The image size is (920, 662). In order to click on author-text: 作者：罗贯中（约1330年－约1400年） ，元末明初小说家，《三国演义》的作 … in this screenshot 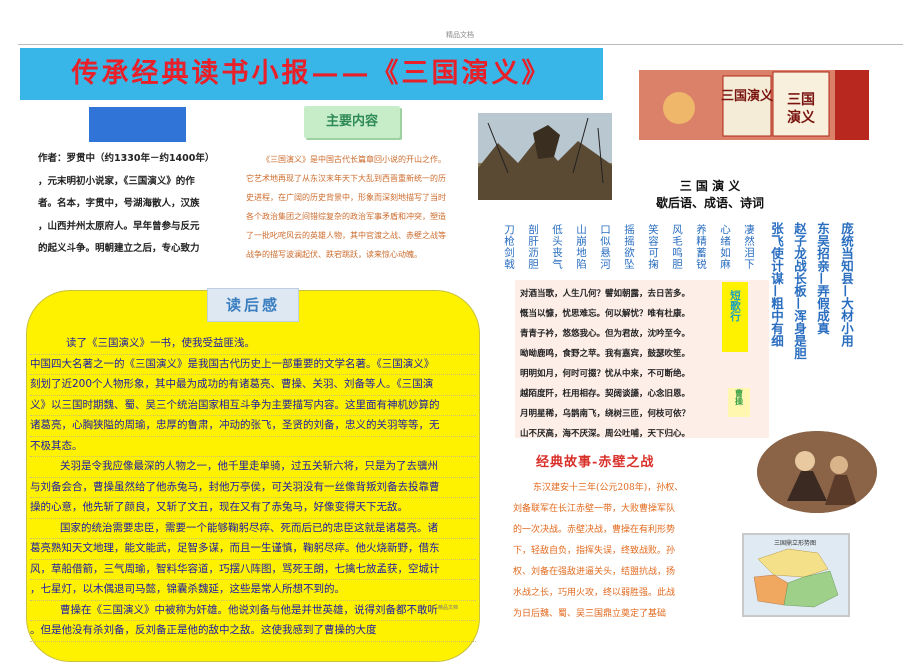, I will do `click(132, 204)`.